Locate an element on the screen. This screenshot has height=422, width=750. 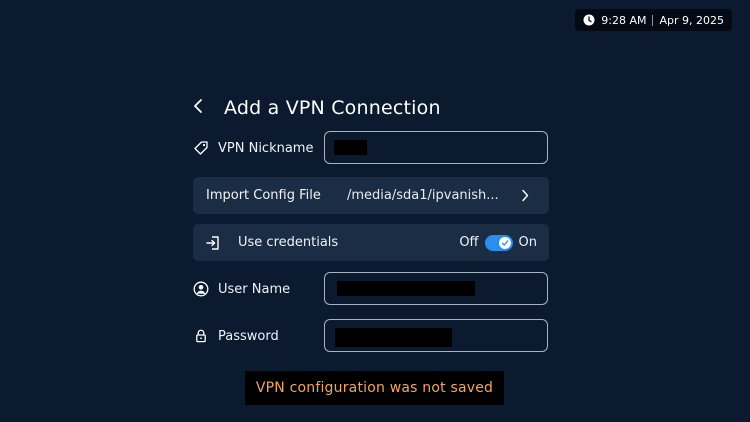
user-name-label-group: User Name is located at coordinates (241, 289).